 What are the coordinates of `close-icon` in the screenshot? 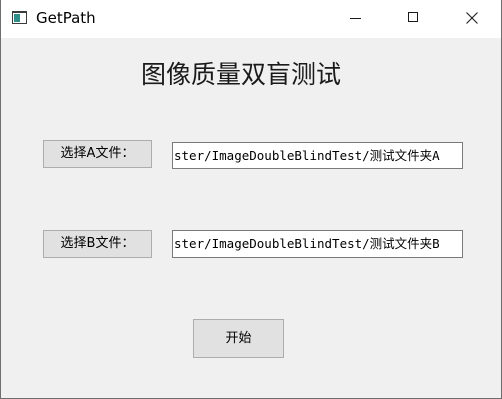 It's located at (472, 18).